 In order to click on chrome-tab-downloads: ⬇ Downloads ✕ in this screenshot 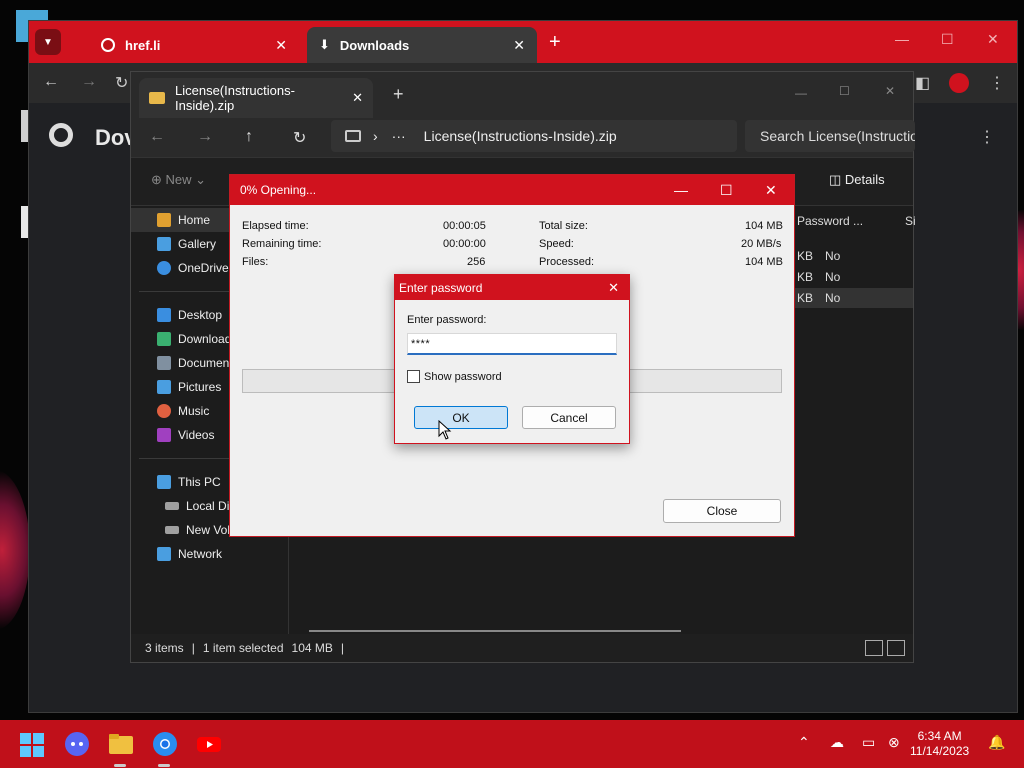, I will do `click(422, 45)`.